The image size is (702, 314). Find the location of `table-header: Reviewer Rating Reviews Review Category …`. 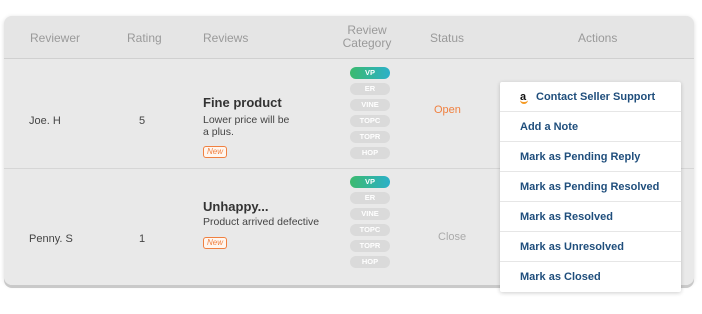

table-header: Reviewer Rating Reviews Review Category … is located at coordinates (349, 37).